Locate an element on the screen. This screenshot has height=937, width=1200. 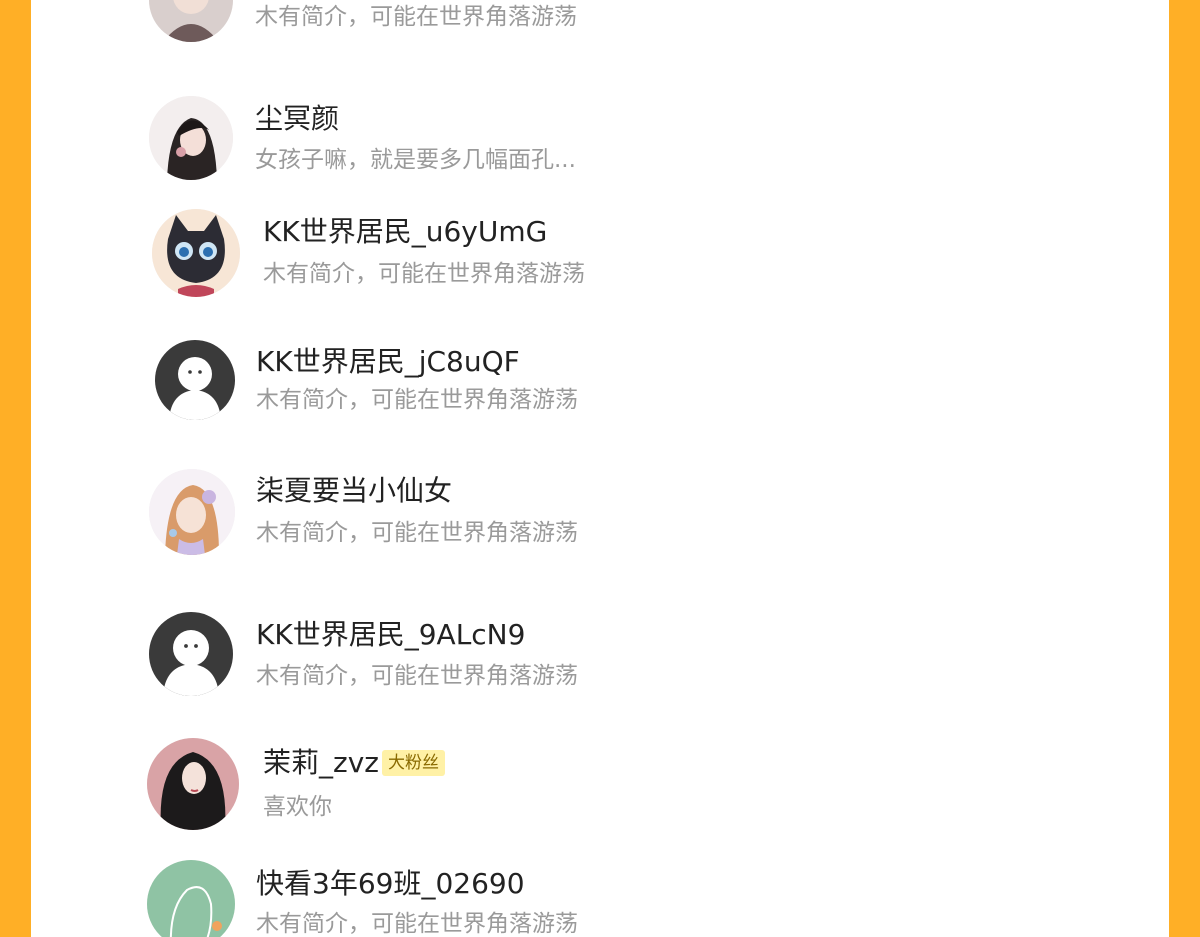
user-name: 快看3年69班_02690 is located at coordinates (390, 884).